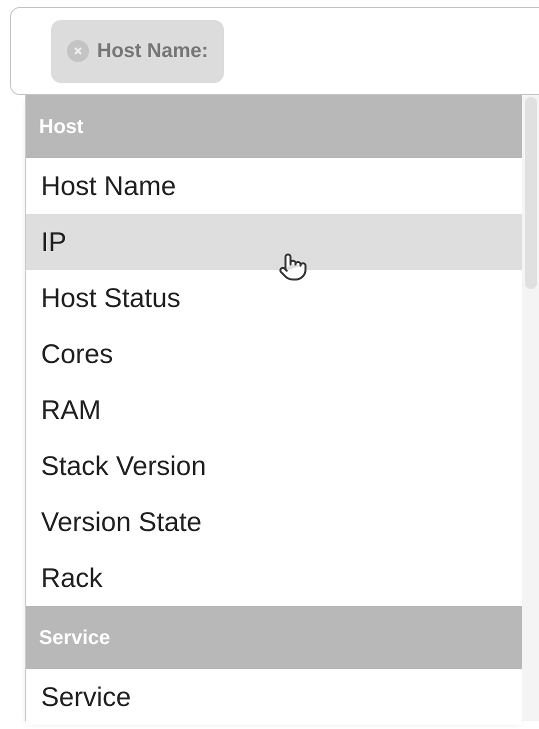  I want to click on menu-item: Version State, so click(274, 522).